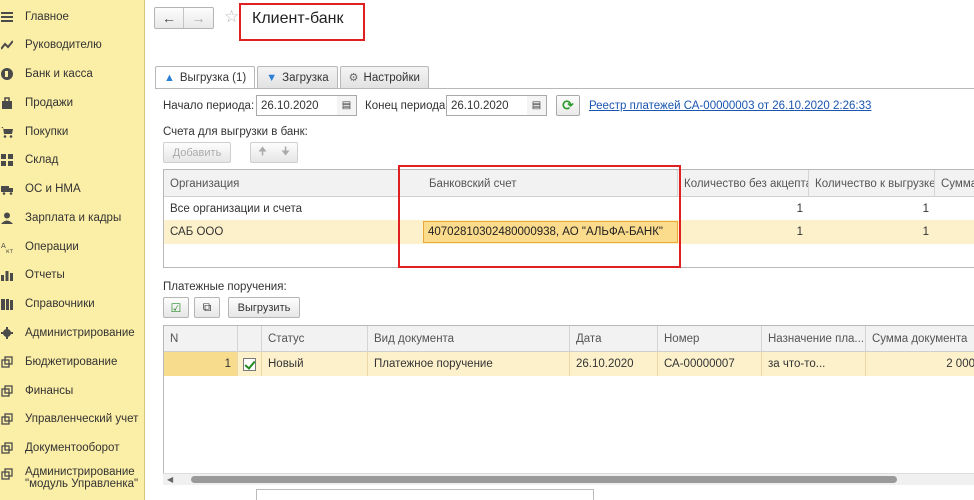 Image resolution: width=974 pixels, height=500 pixels. I want to click on back-button: ←, so click(170, 18).